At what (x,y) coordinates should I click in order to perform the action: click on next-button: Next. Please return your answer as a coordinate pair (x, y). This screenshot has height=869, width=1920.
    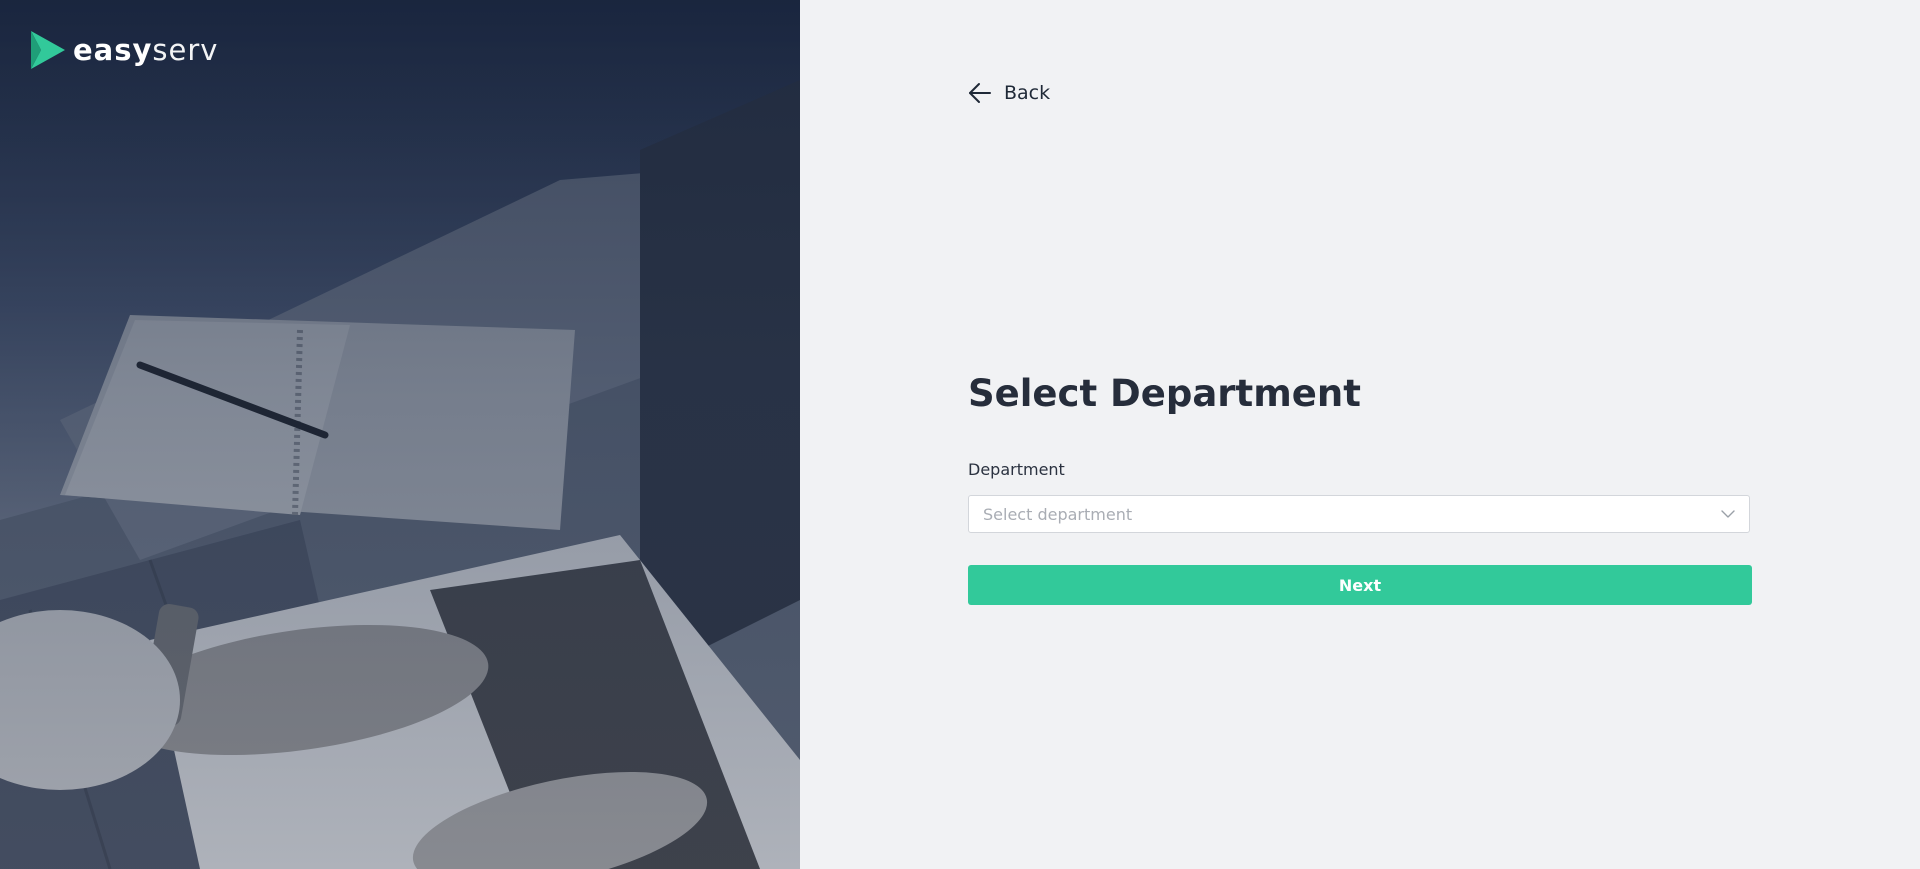
    Looking at the image, I should click on (1360, 585).